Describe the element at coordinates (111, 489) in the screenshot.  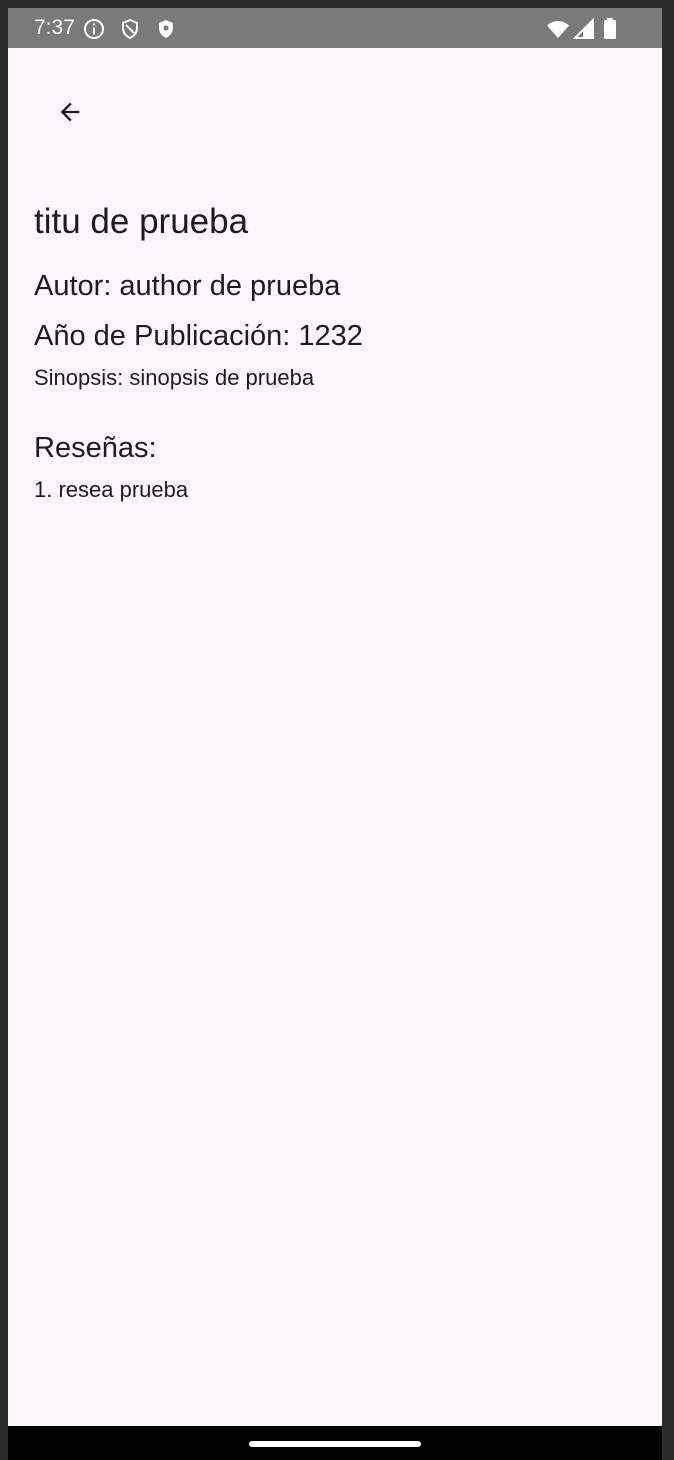
I see `review-item: 1. resea prueba` at that location.